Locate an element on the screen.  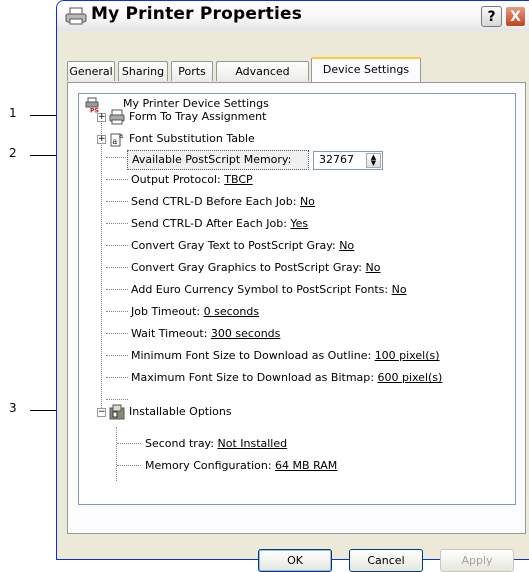
postscript-printer-icon: PS is located at coordinates (92, 105).